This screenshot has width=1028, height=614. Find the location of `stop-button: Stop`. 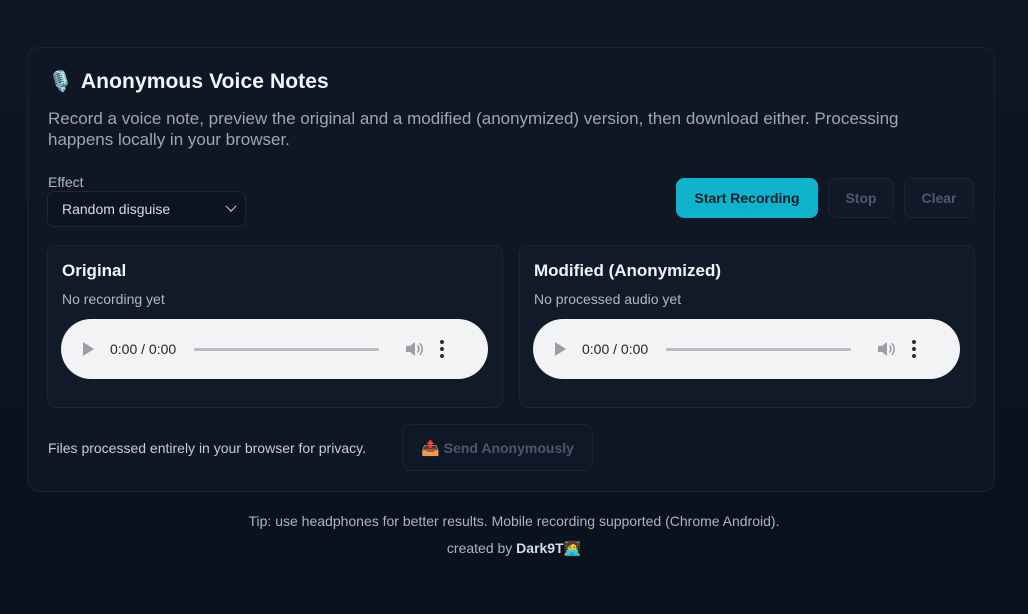

stop-button: Stop is located at coordinates (861, 198).